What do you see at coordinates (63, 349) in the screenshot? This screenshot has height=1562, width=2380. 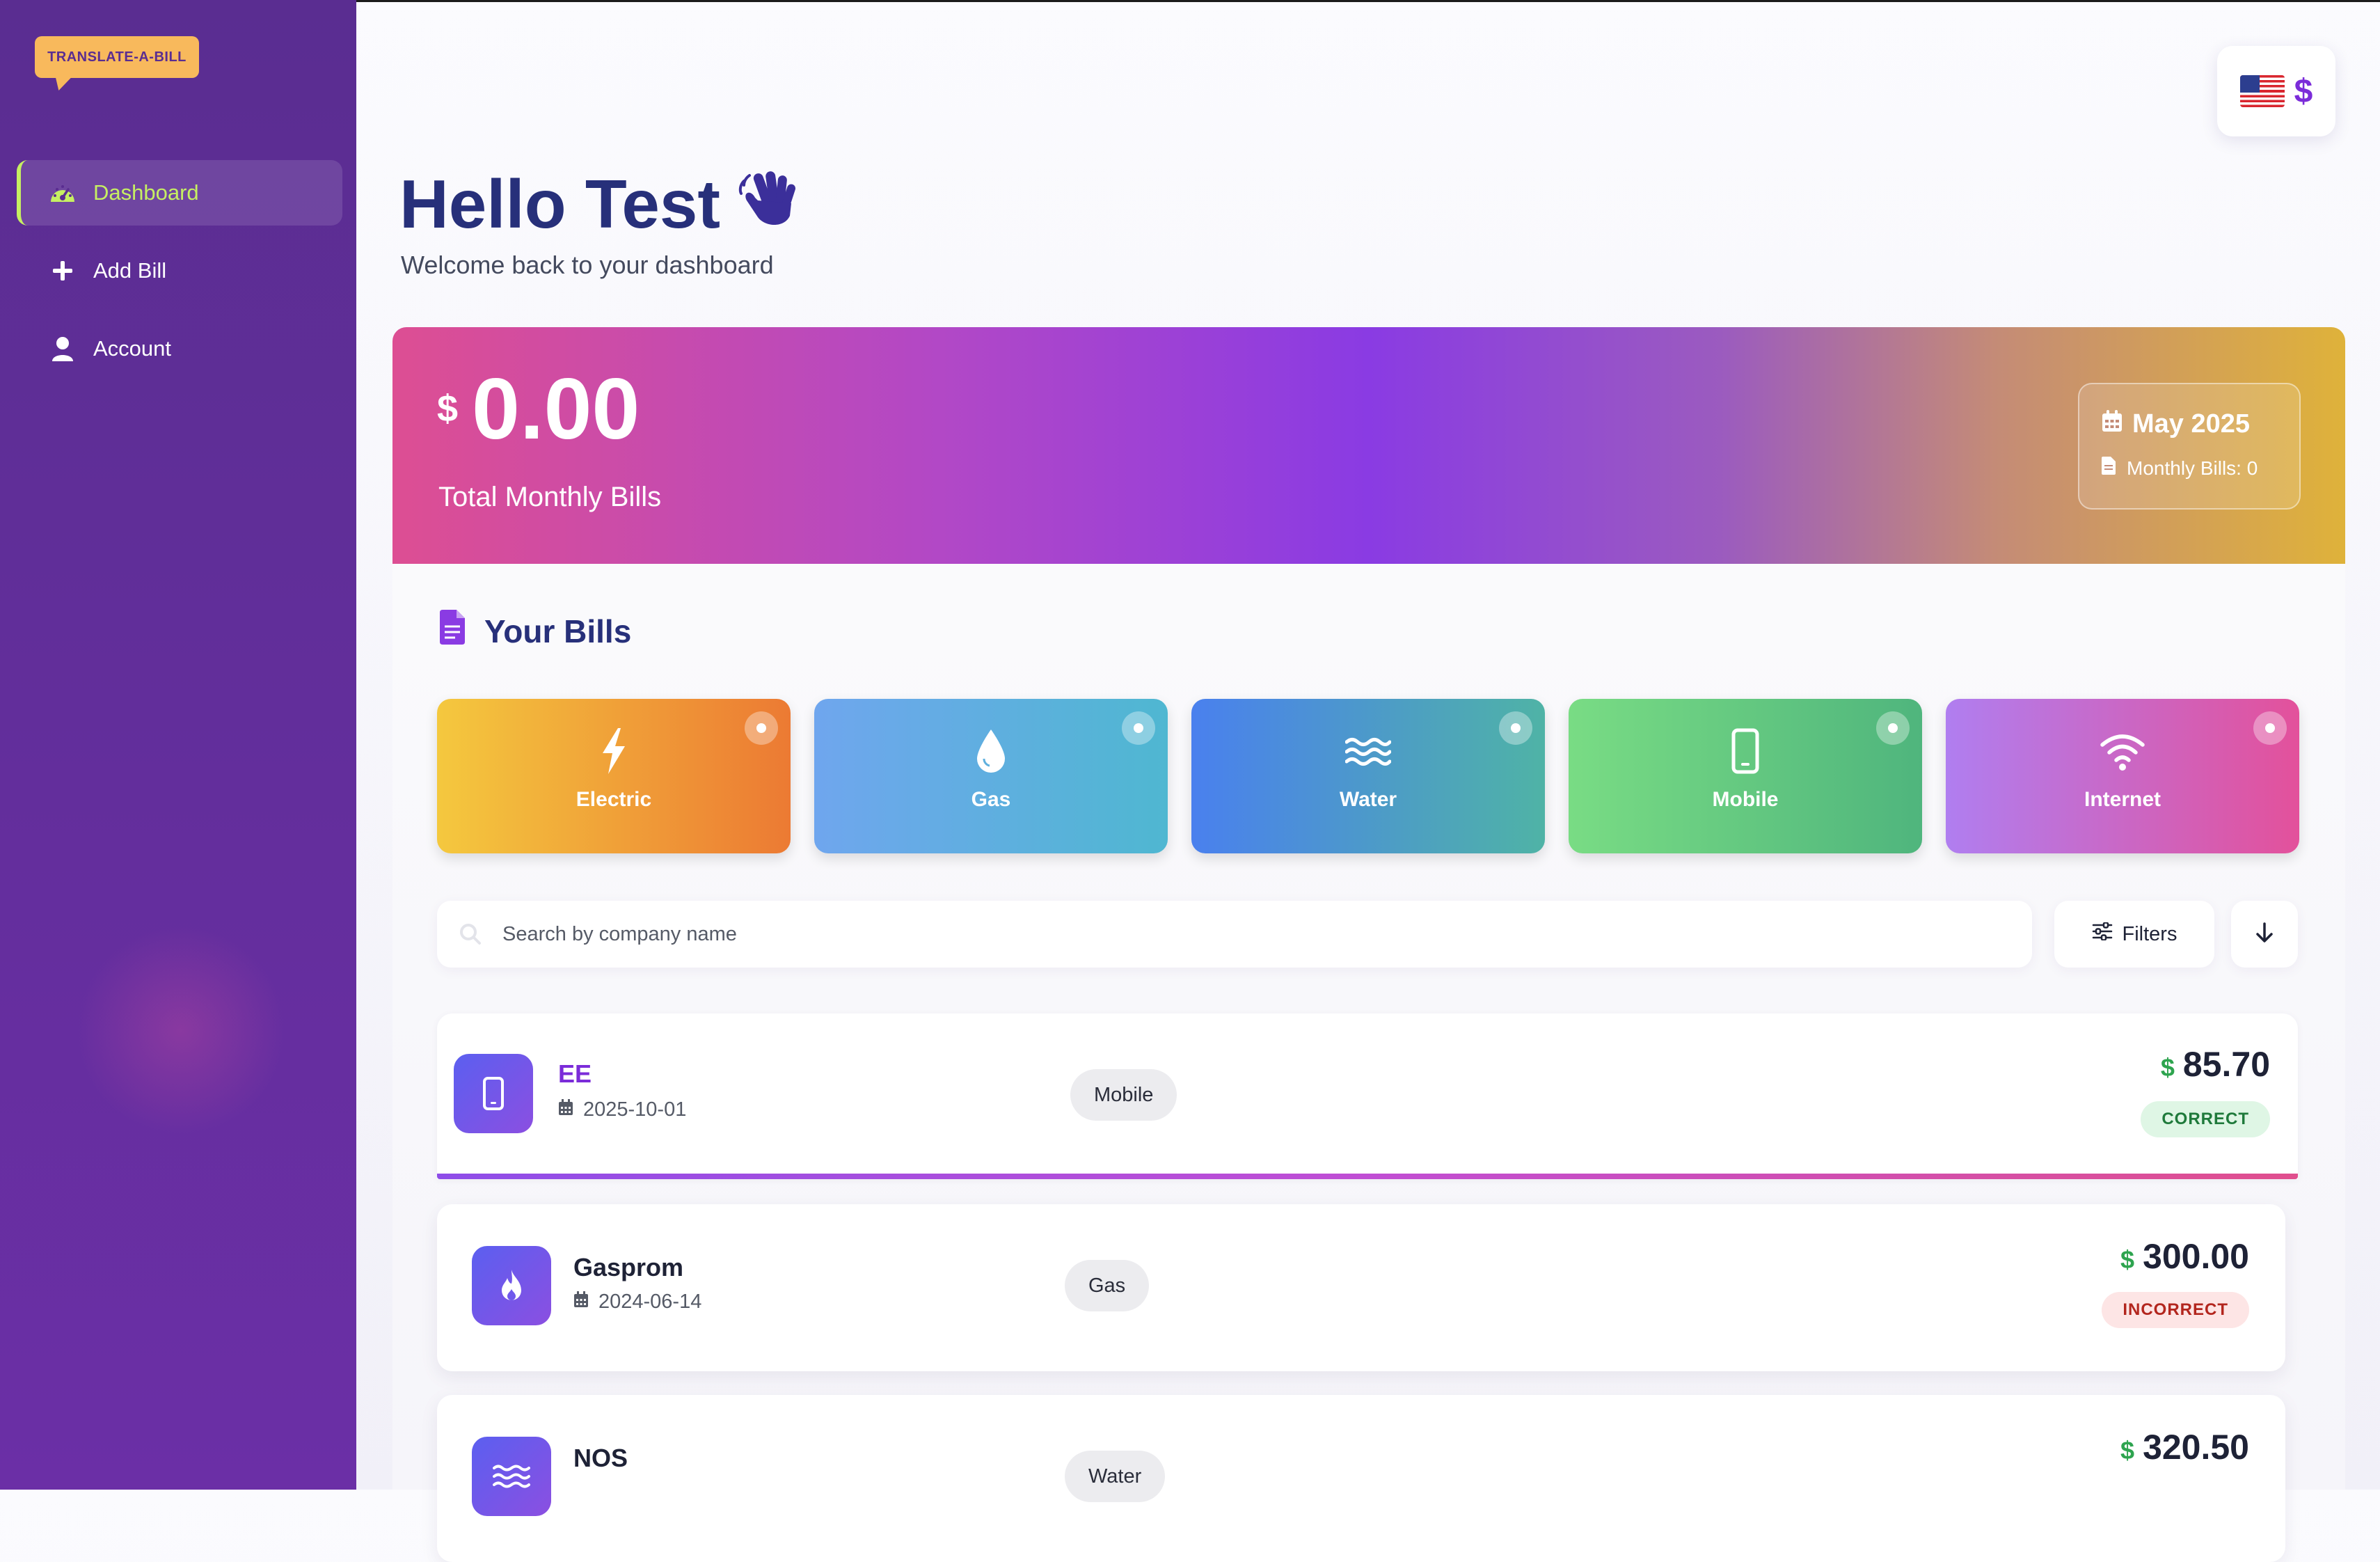 I see `user-icon` at bounding box center [63, 349].